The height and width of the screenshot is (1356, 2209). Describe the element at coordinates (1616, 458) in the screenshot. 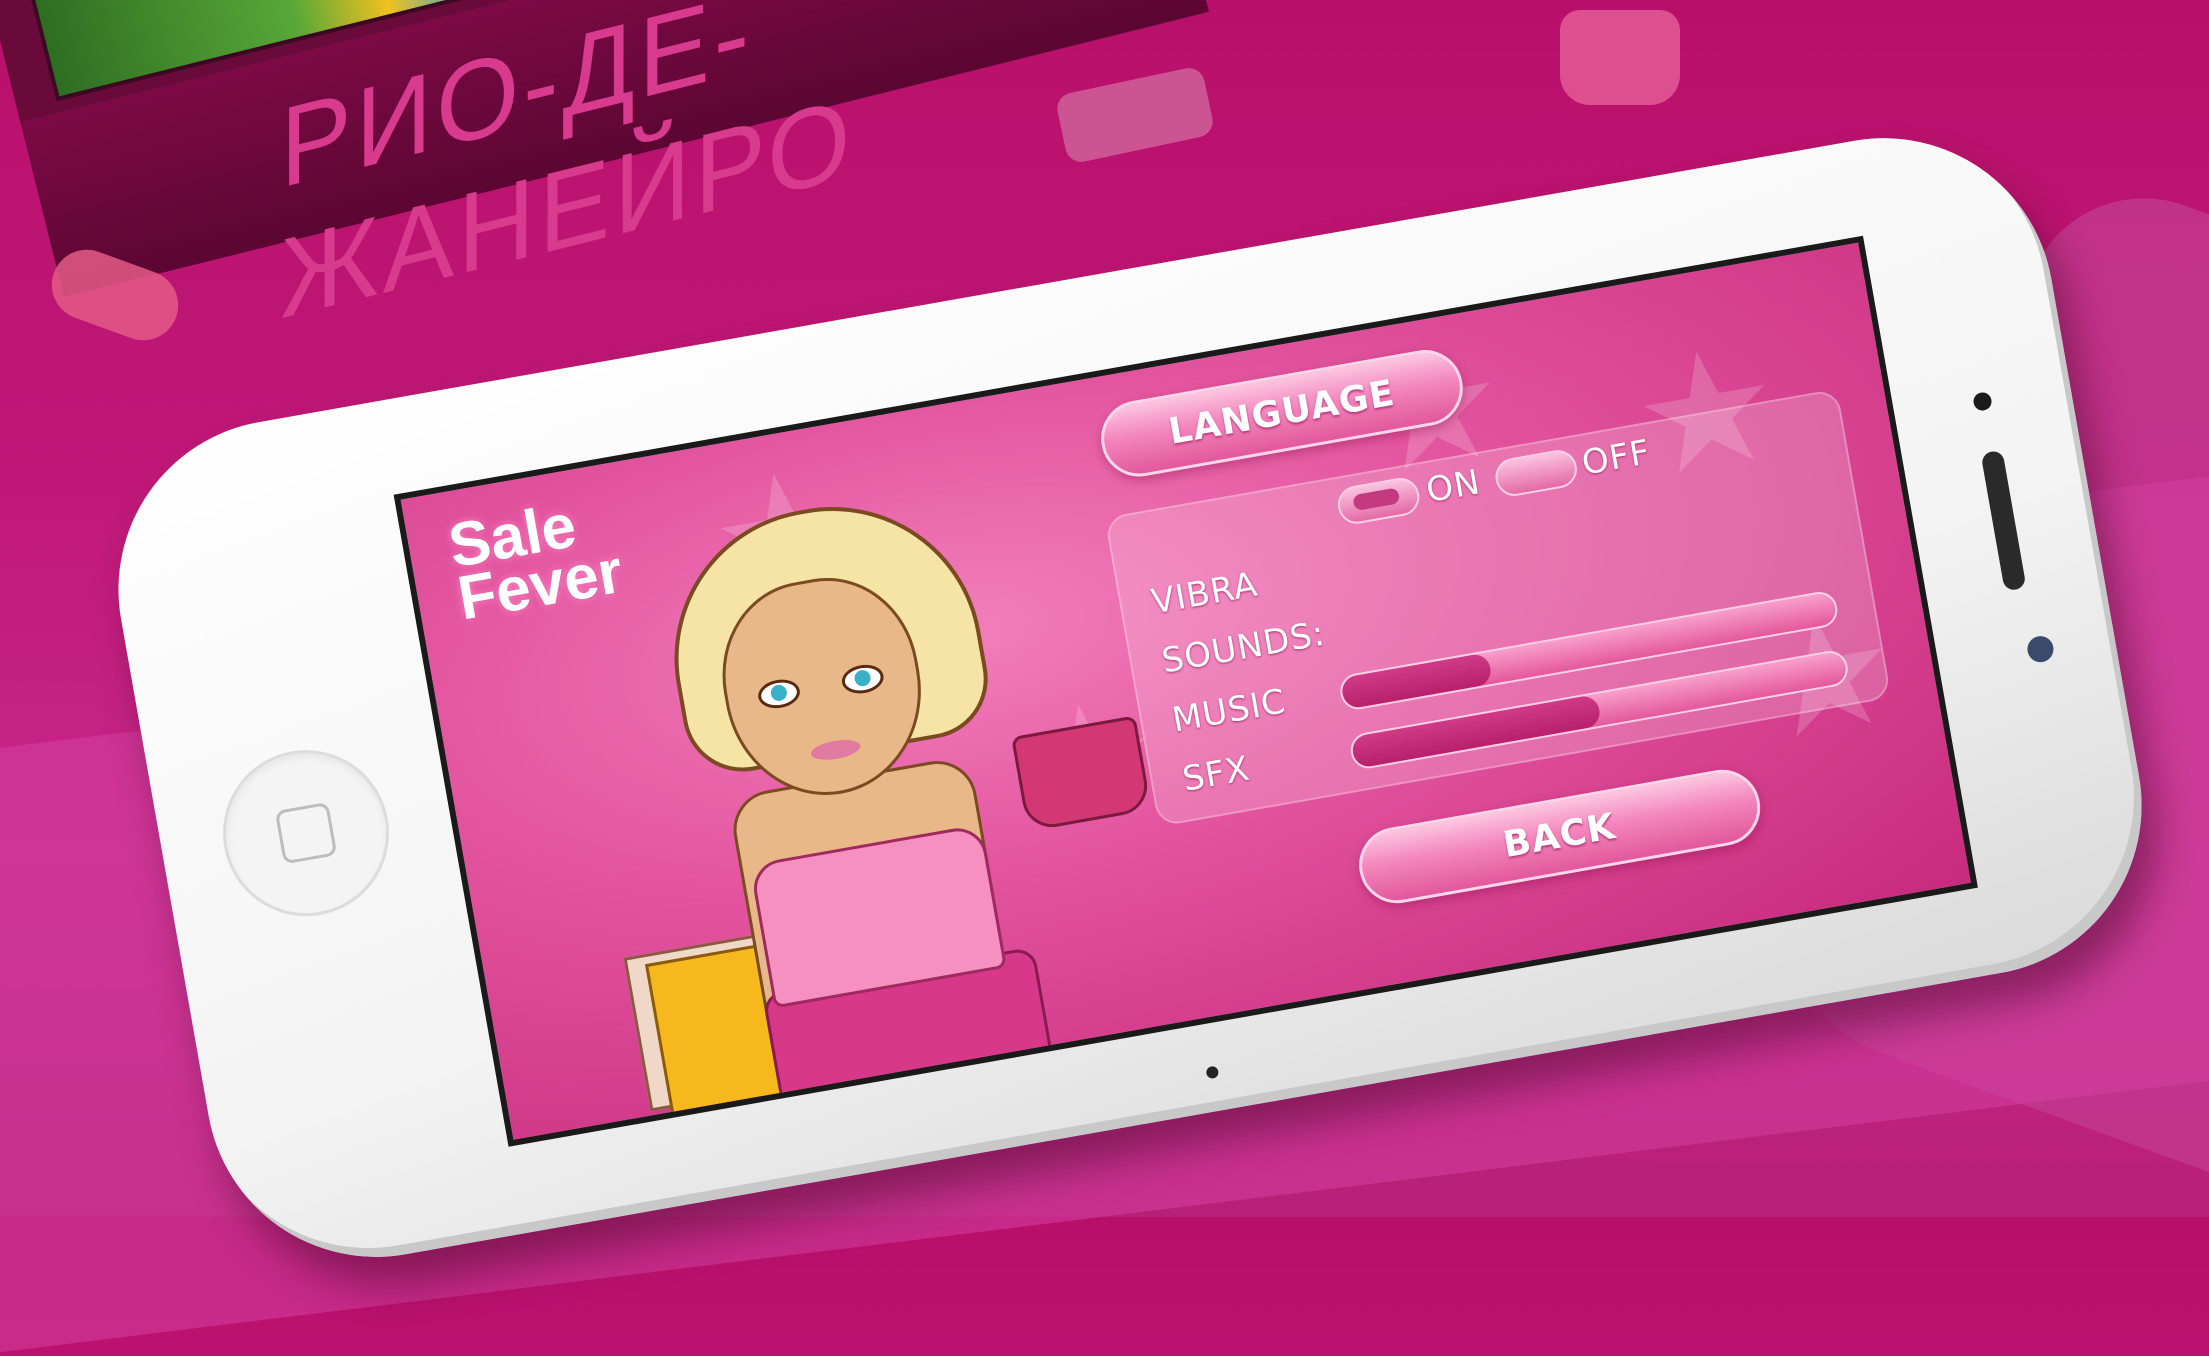

I see `off-label: OFF` at that location.